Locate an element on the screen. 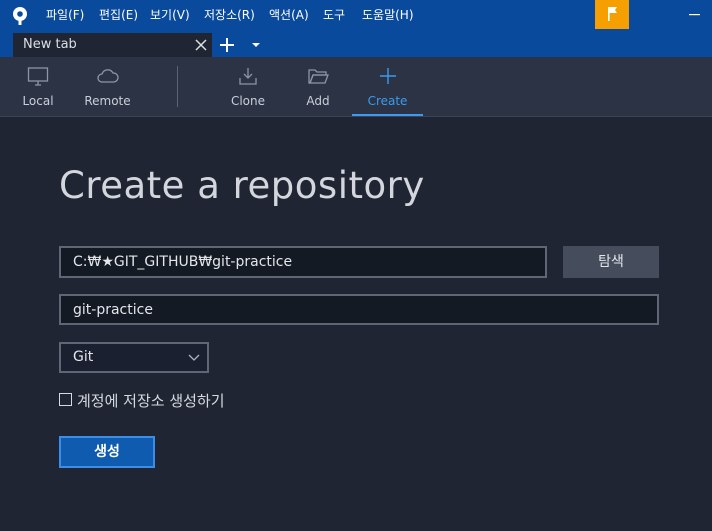 The width and height of the screenshot is (712, 531). toolbar-remote-label: Remote is located at coordinates (107, 101).